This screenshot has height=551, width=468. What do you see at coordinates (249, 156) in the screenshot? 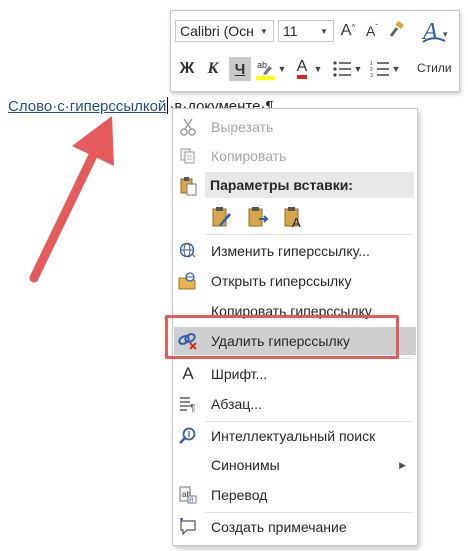
I see `copy-label: Копировать` at bounding box center [249, 156].